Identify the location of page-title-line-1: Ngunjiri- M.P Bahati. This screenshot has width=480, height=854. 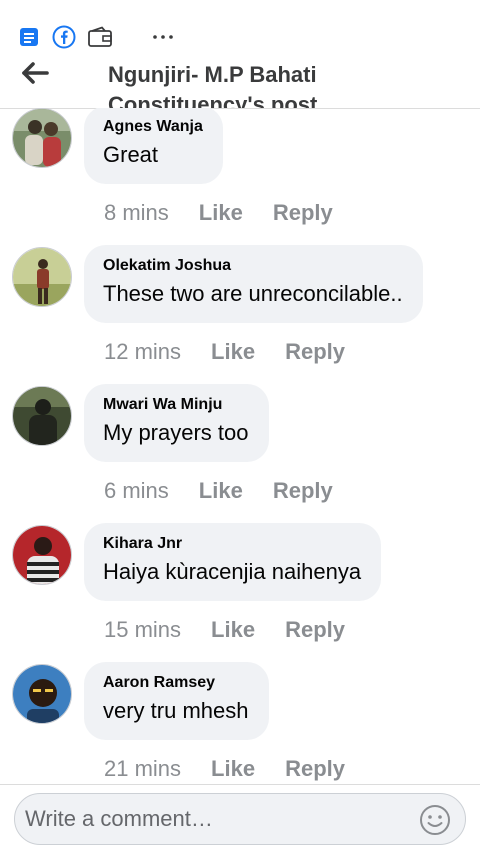
(212, 74).